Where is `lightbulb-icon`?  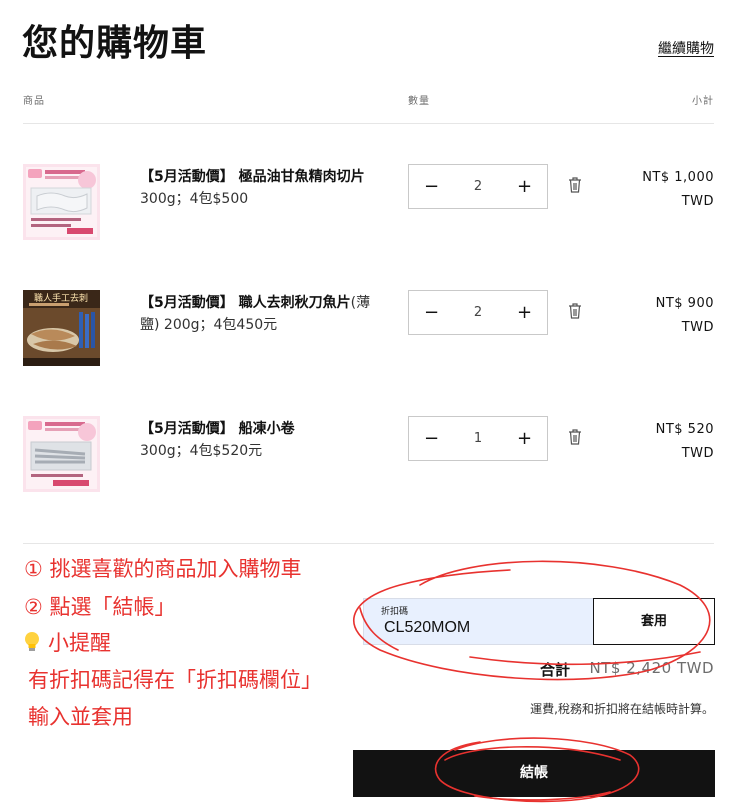
lightbulb-icon is located at coordinates (32, 646).